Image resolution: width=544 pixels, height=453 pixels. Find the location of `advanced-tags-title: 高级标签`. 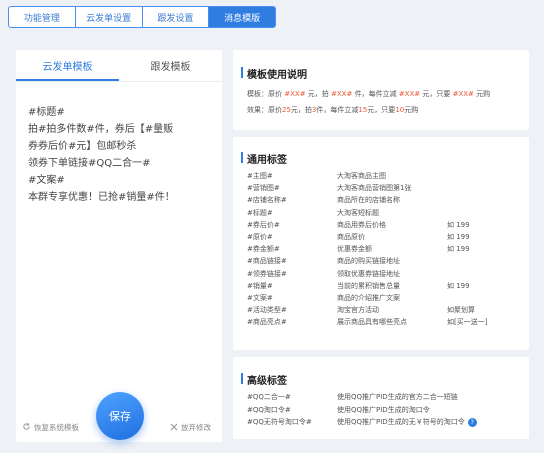

advanced-tags-title: 高级标签 is located at coordinates (264, 379).